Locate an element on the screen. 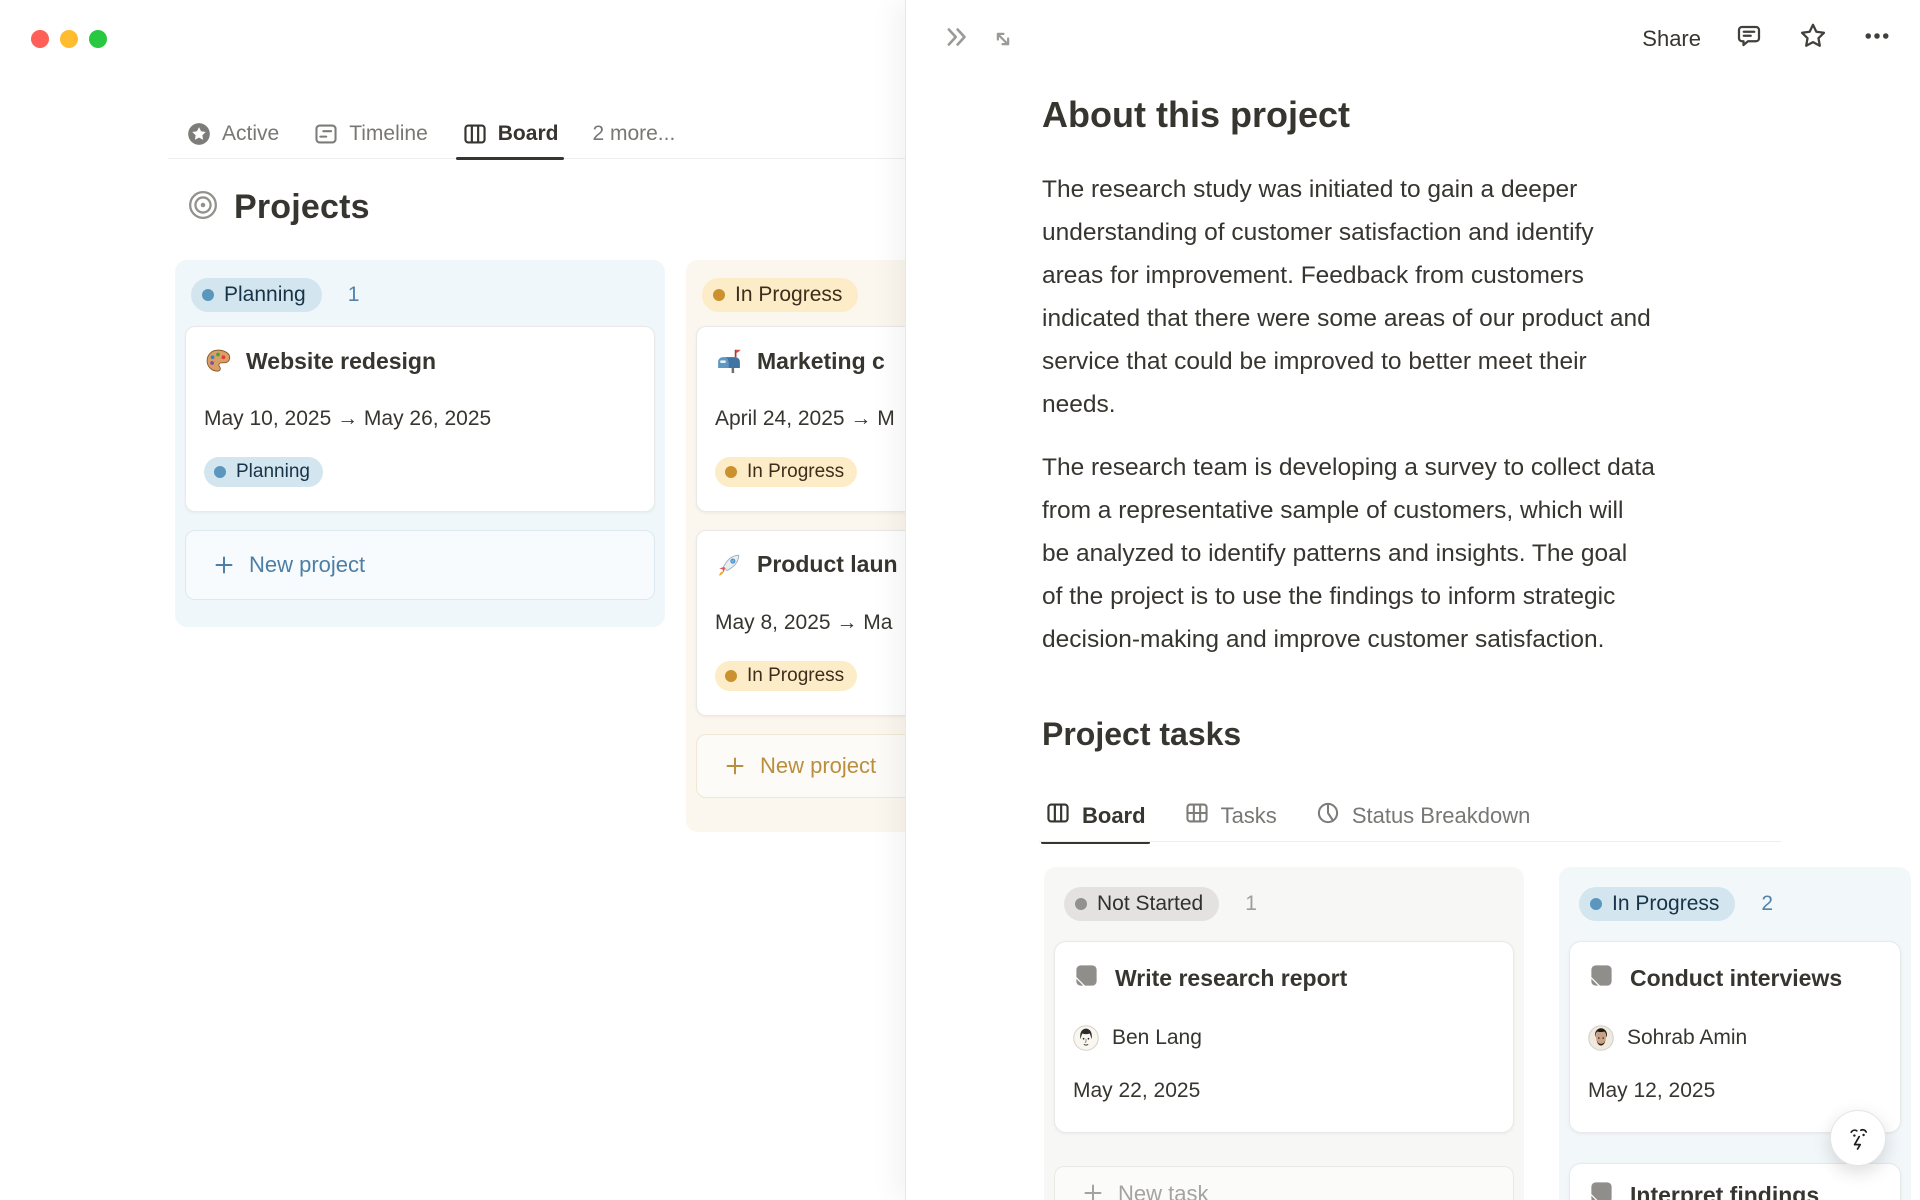 The image size is (1920, 1200). status-pill-planning: Planning is located at coordinates (256, 295).